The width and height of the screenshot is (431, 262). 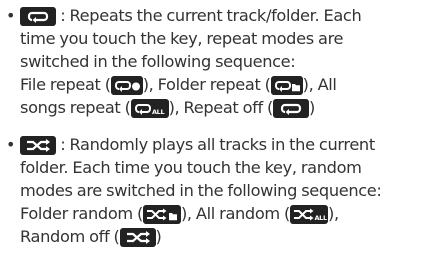 What do you see at coordinates (308, 214) in the screenshot?
I see `random-all-icon: ALL` at bounding box center [308, 214].